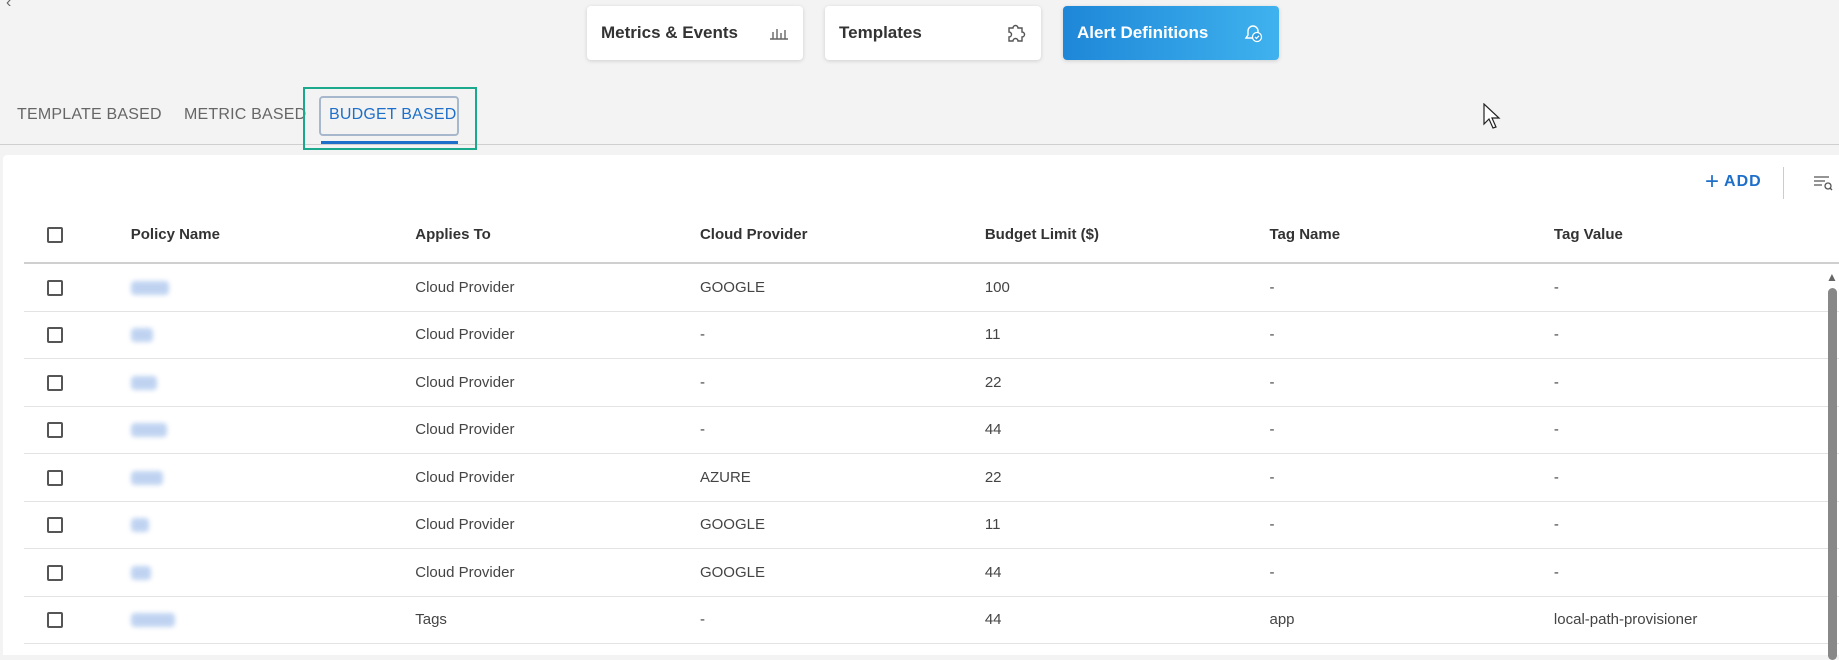 This screenshot has height=660, width=1839. I want to click on tab-focus-ring, so click(389, 116).